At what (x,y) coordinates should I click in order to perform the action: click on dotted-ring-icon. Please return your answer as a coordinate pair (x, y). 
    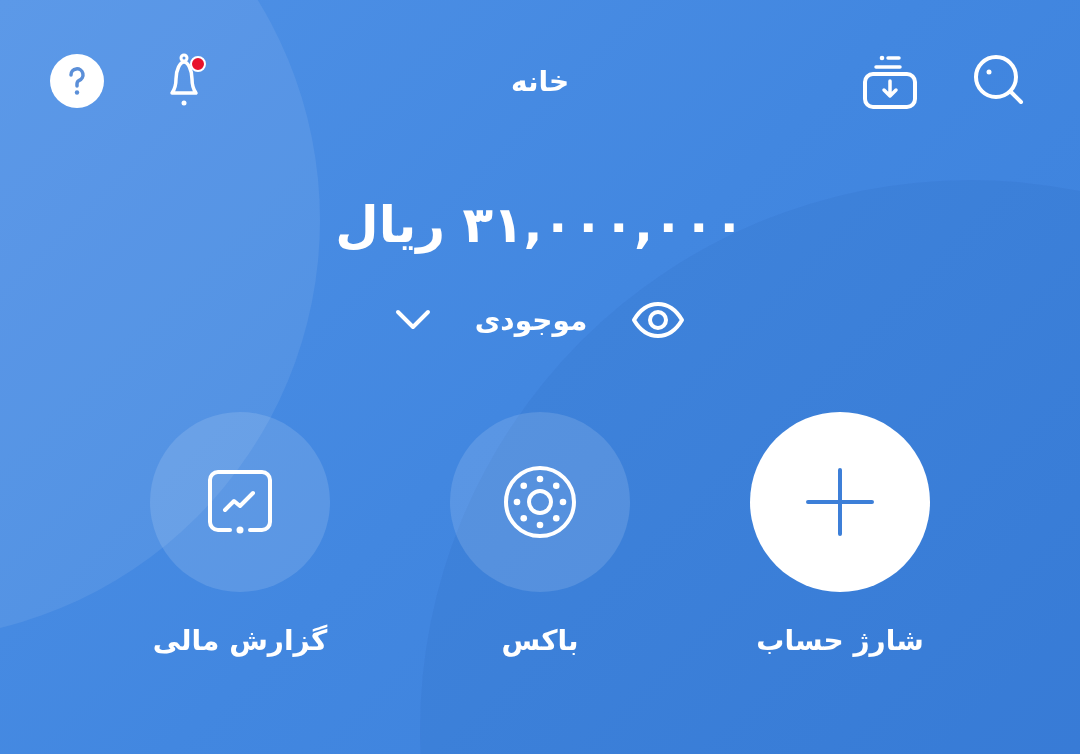
    Looking at the image, I should click on (540, 502).